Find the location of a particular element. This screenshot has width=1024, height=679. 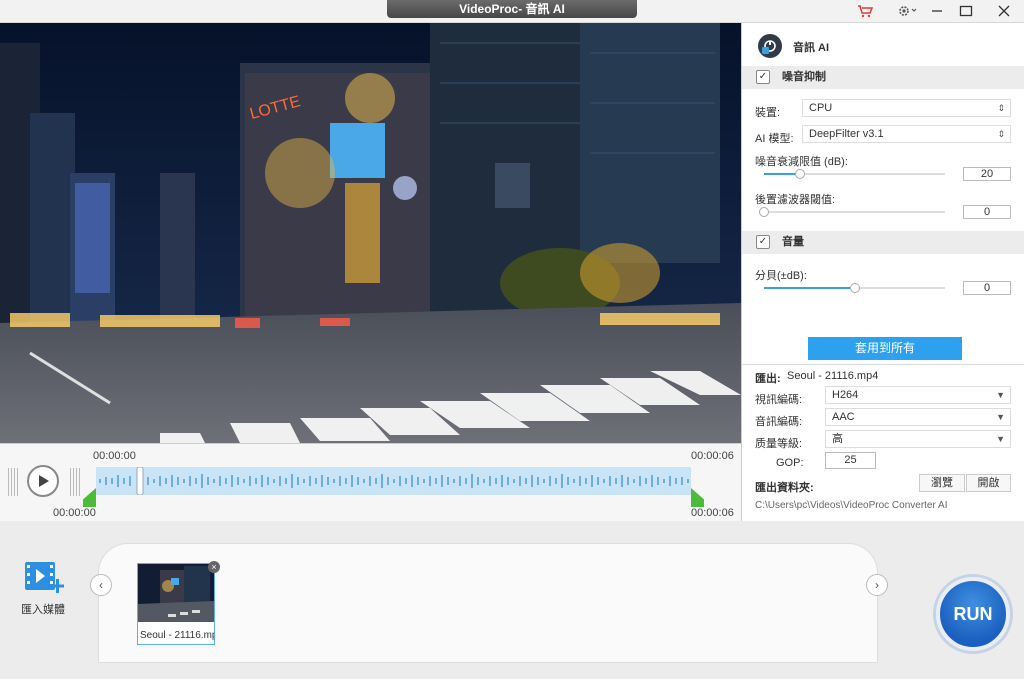

export-filename: Seoul - 21116.mp4 is located at coordinates (833, 376).